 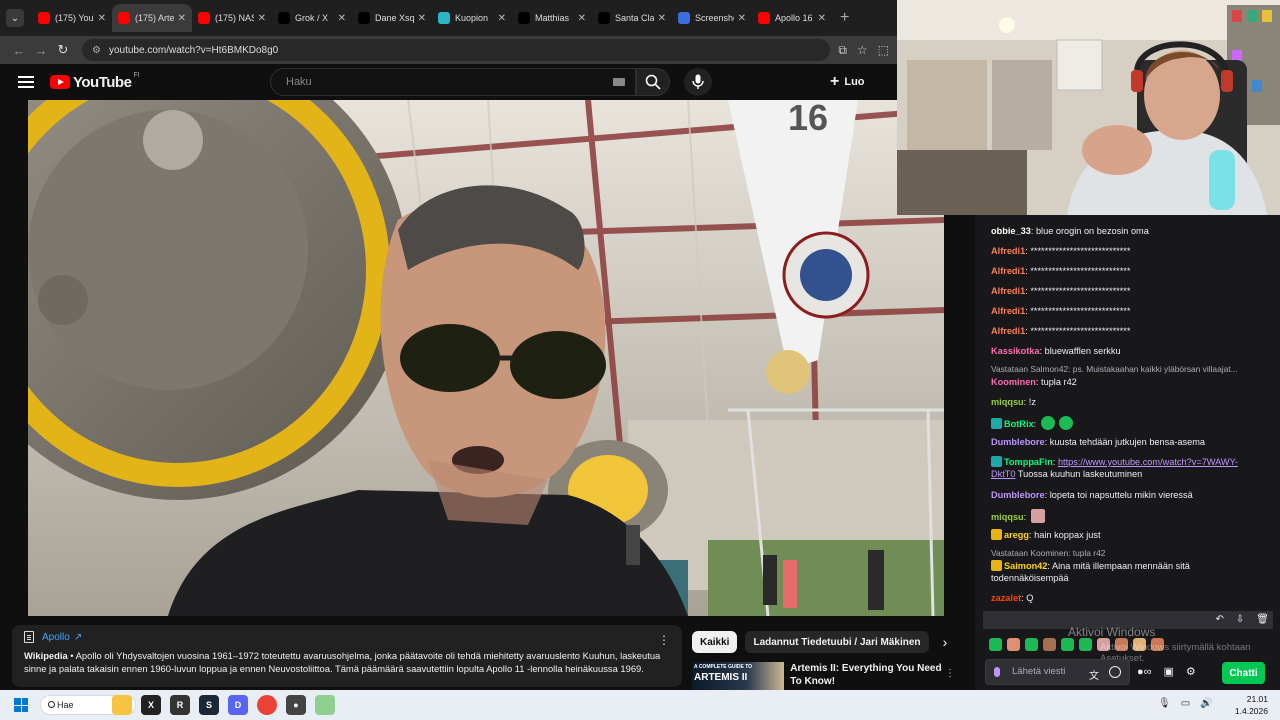 What do you see at coordinates (72, 18) in the screenshot?
I see `browser-tab: (175) YouTube ✕` at bounding box center [72, 18].